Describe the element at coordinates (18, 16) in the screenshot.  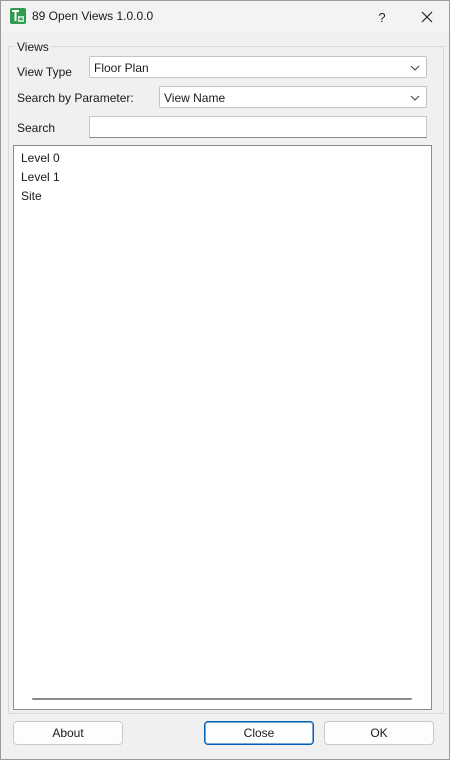
I see `app-logo-icon` at that location.